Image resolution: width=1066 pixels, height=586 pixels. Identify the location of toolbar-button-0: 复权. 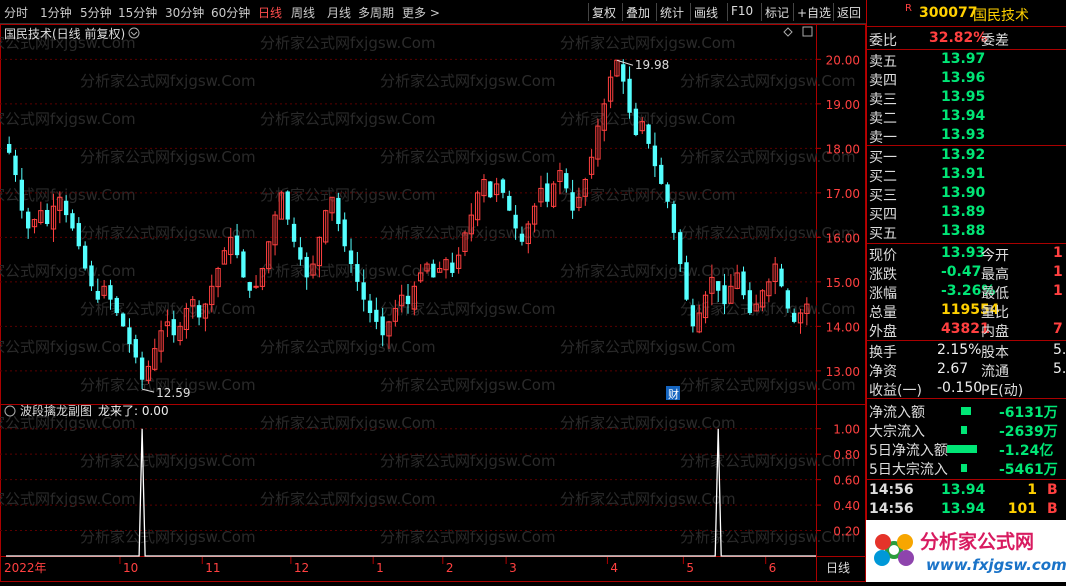
(604, 12).